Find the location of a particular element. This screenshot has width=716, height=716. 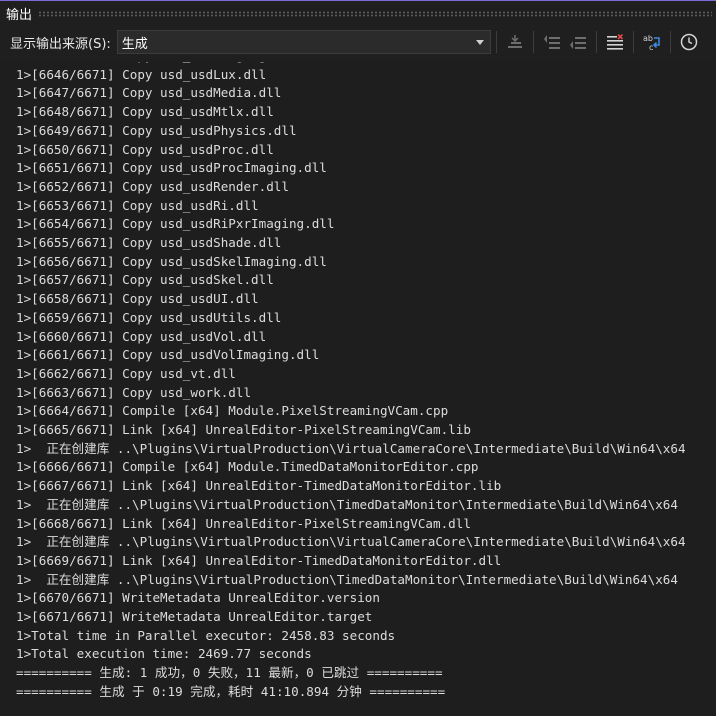

toggle-word-wrap-button: ab c is located at coordinates (652, 42).